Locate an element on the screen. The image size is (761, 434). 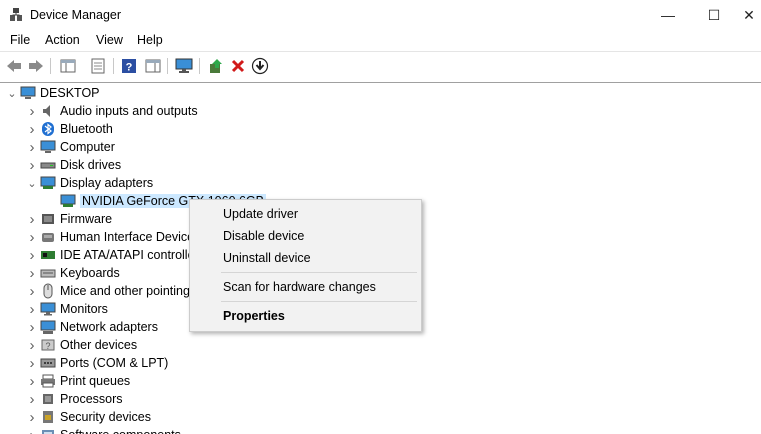
menu-file: File is located at coordinates (20, 40).